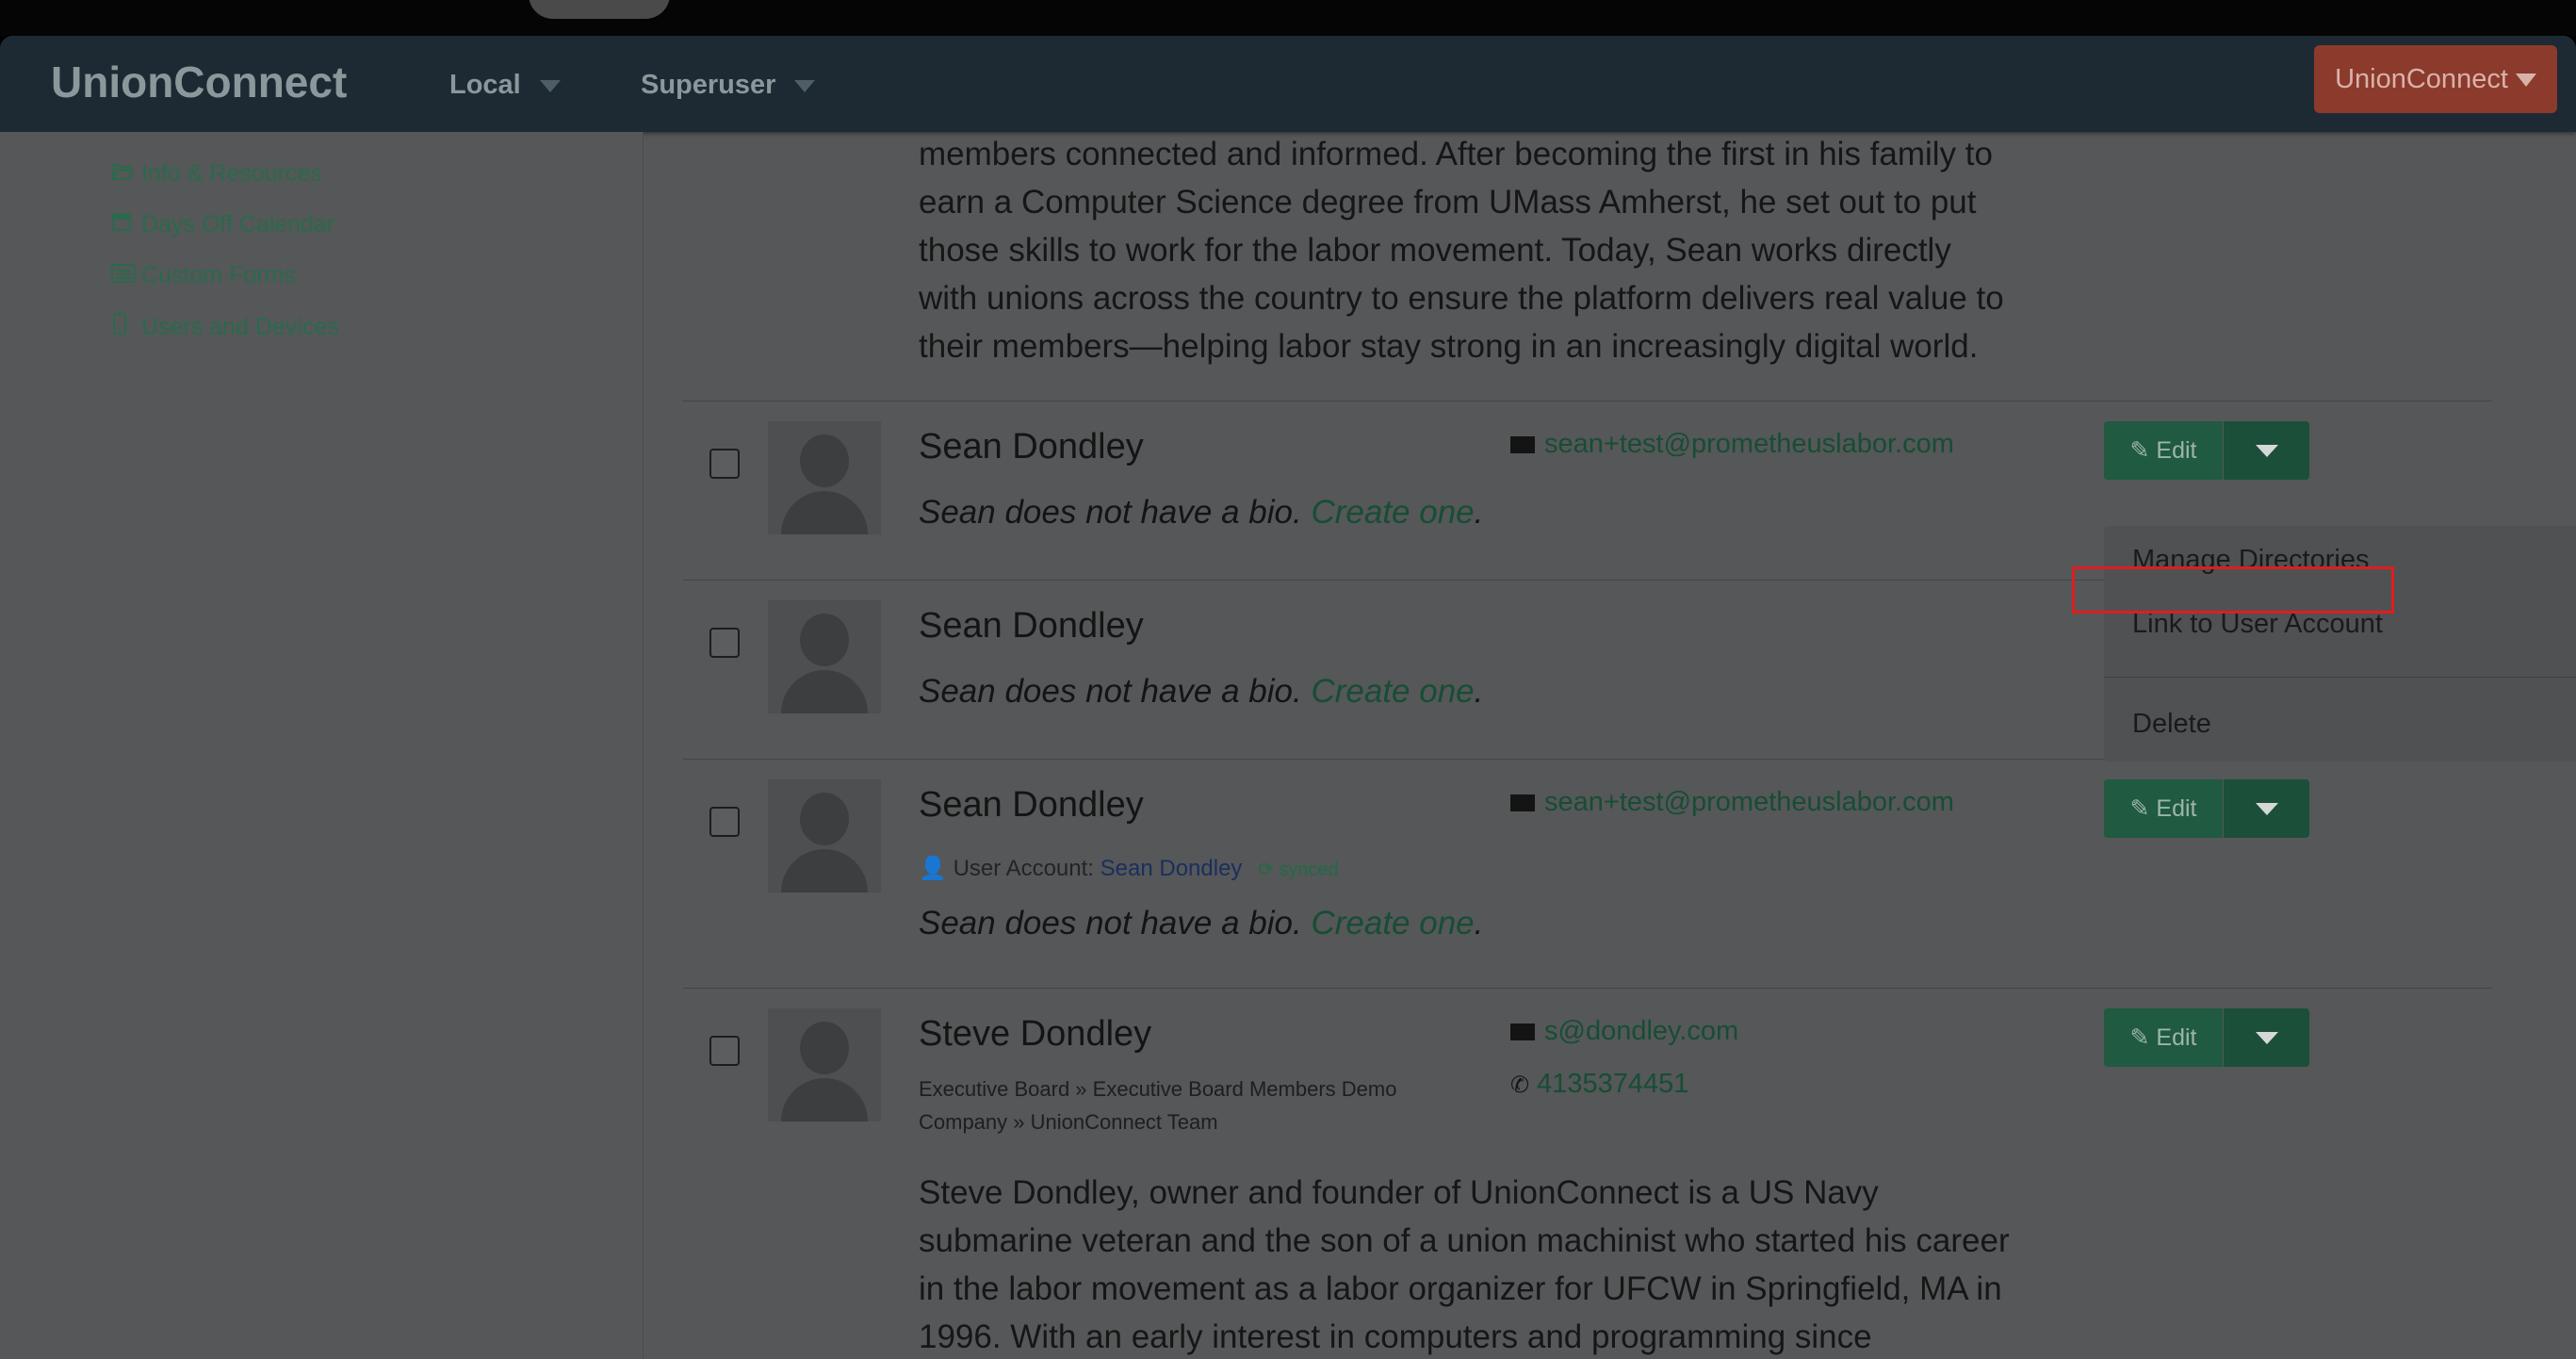  I want to click on user-account-line: 👤 User Account: Sean Dondley ⟳ synced, so click(1129, 868).